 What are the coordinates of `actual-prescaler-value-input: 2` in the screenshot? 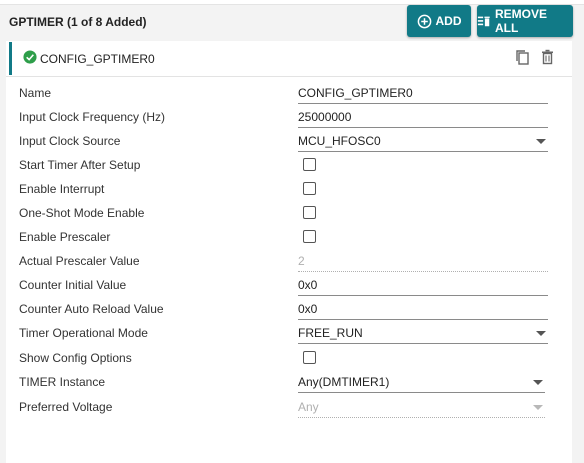 It's located at (423, 261).